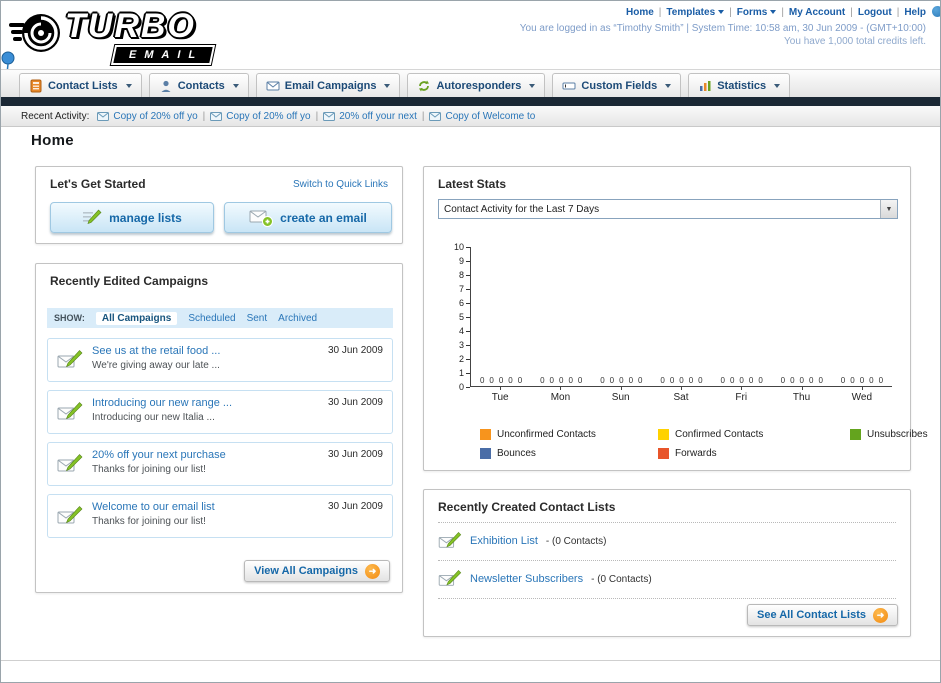  What do you see at coordinates (490, 116) in the screenshot?
I see `recent-activity-link: Copy of Welcome to` at bounding box center [490, 116].